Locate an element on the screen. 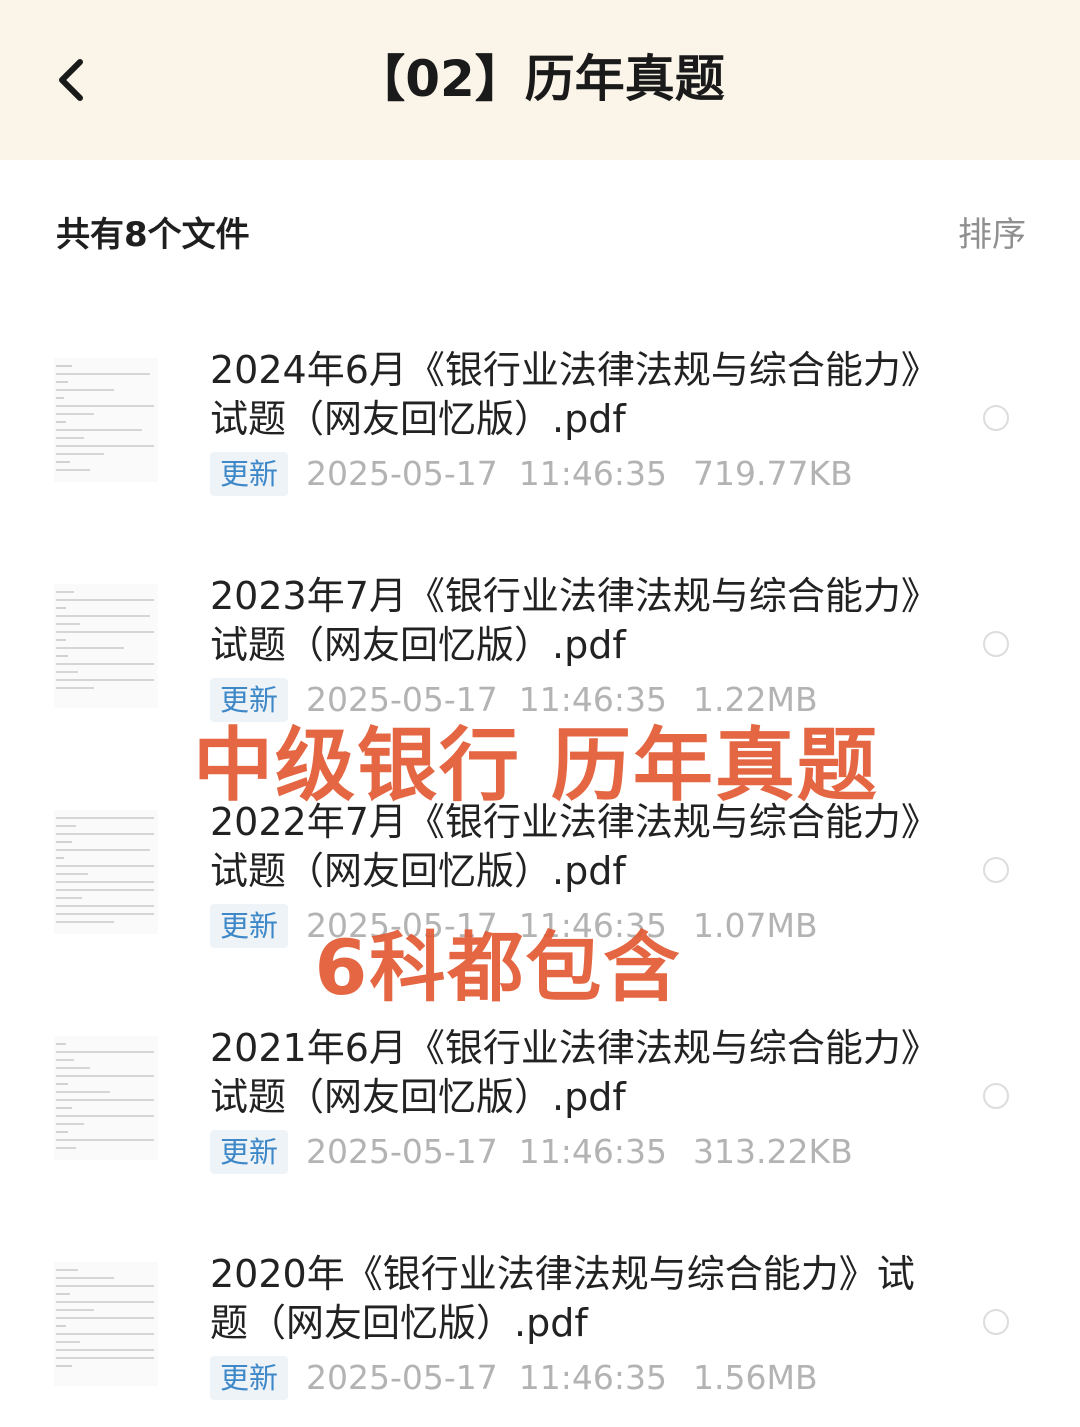  page-title: 【02】历年真题 is located at coordinates (540, 79).